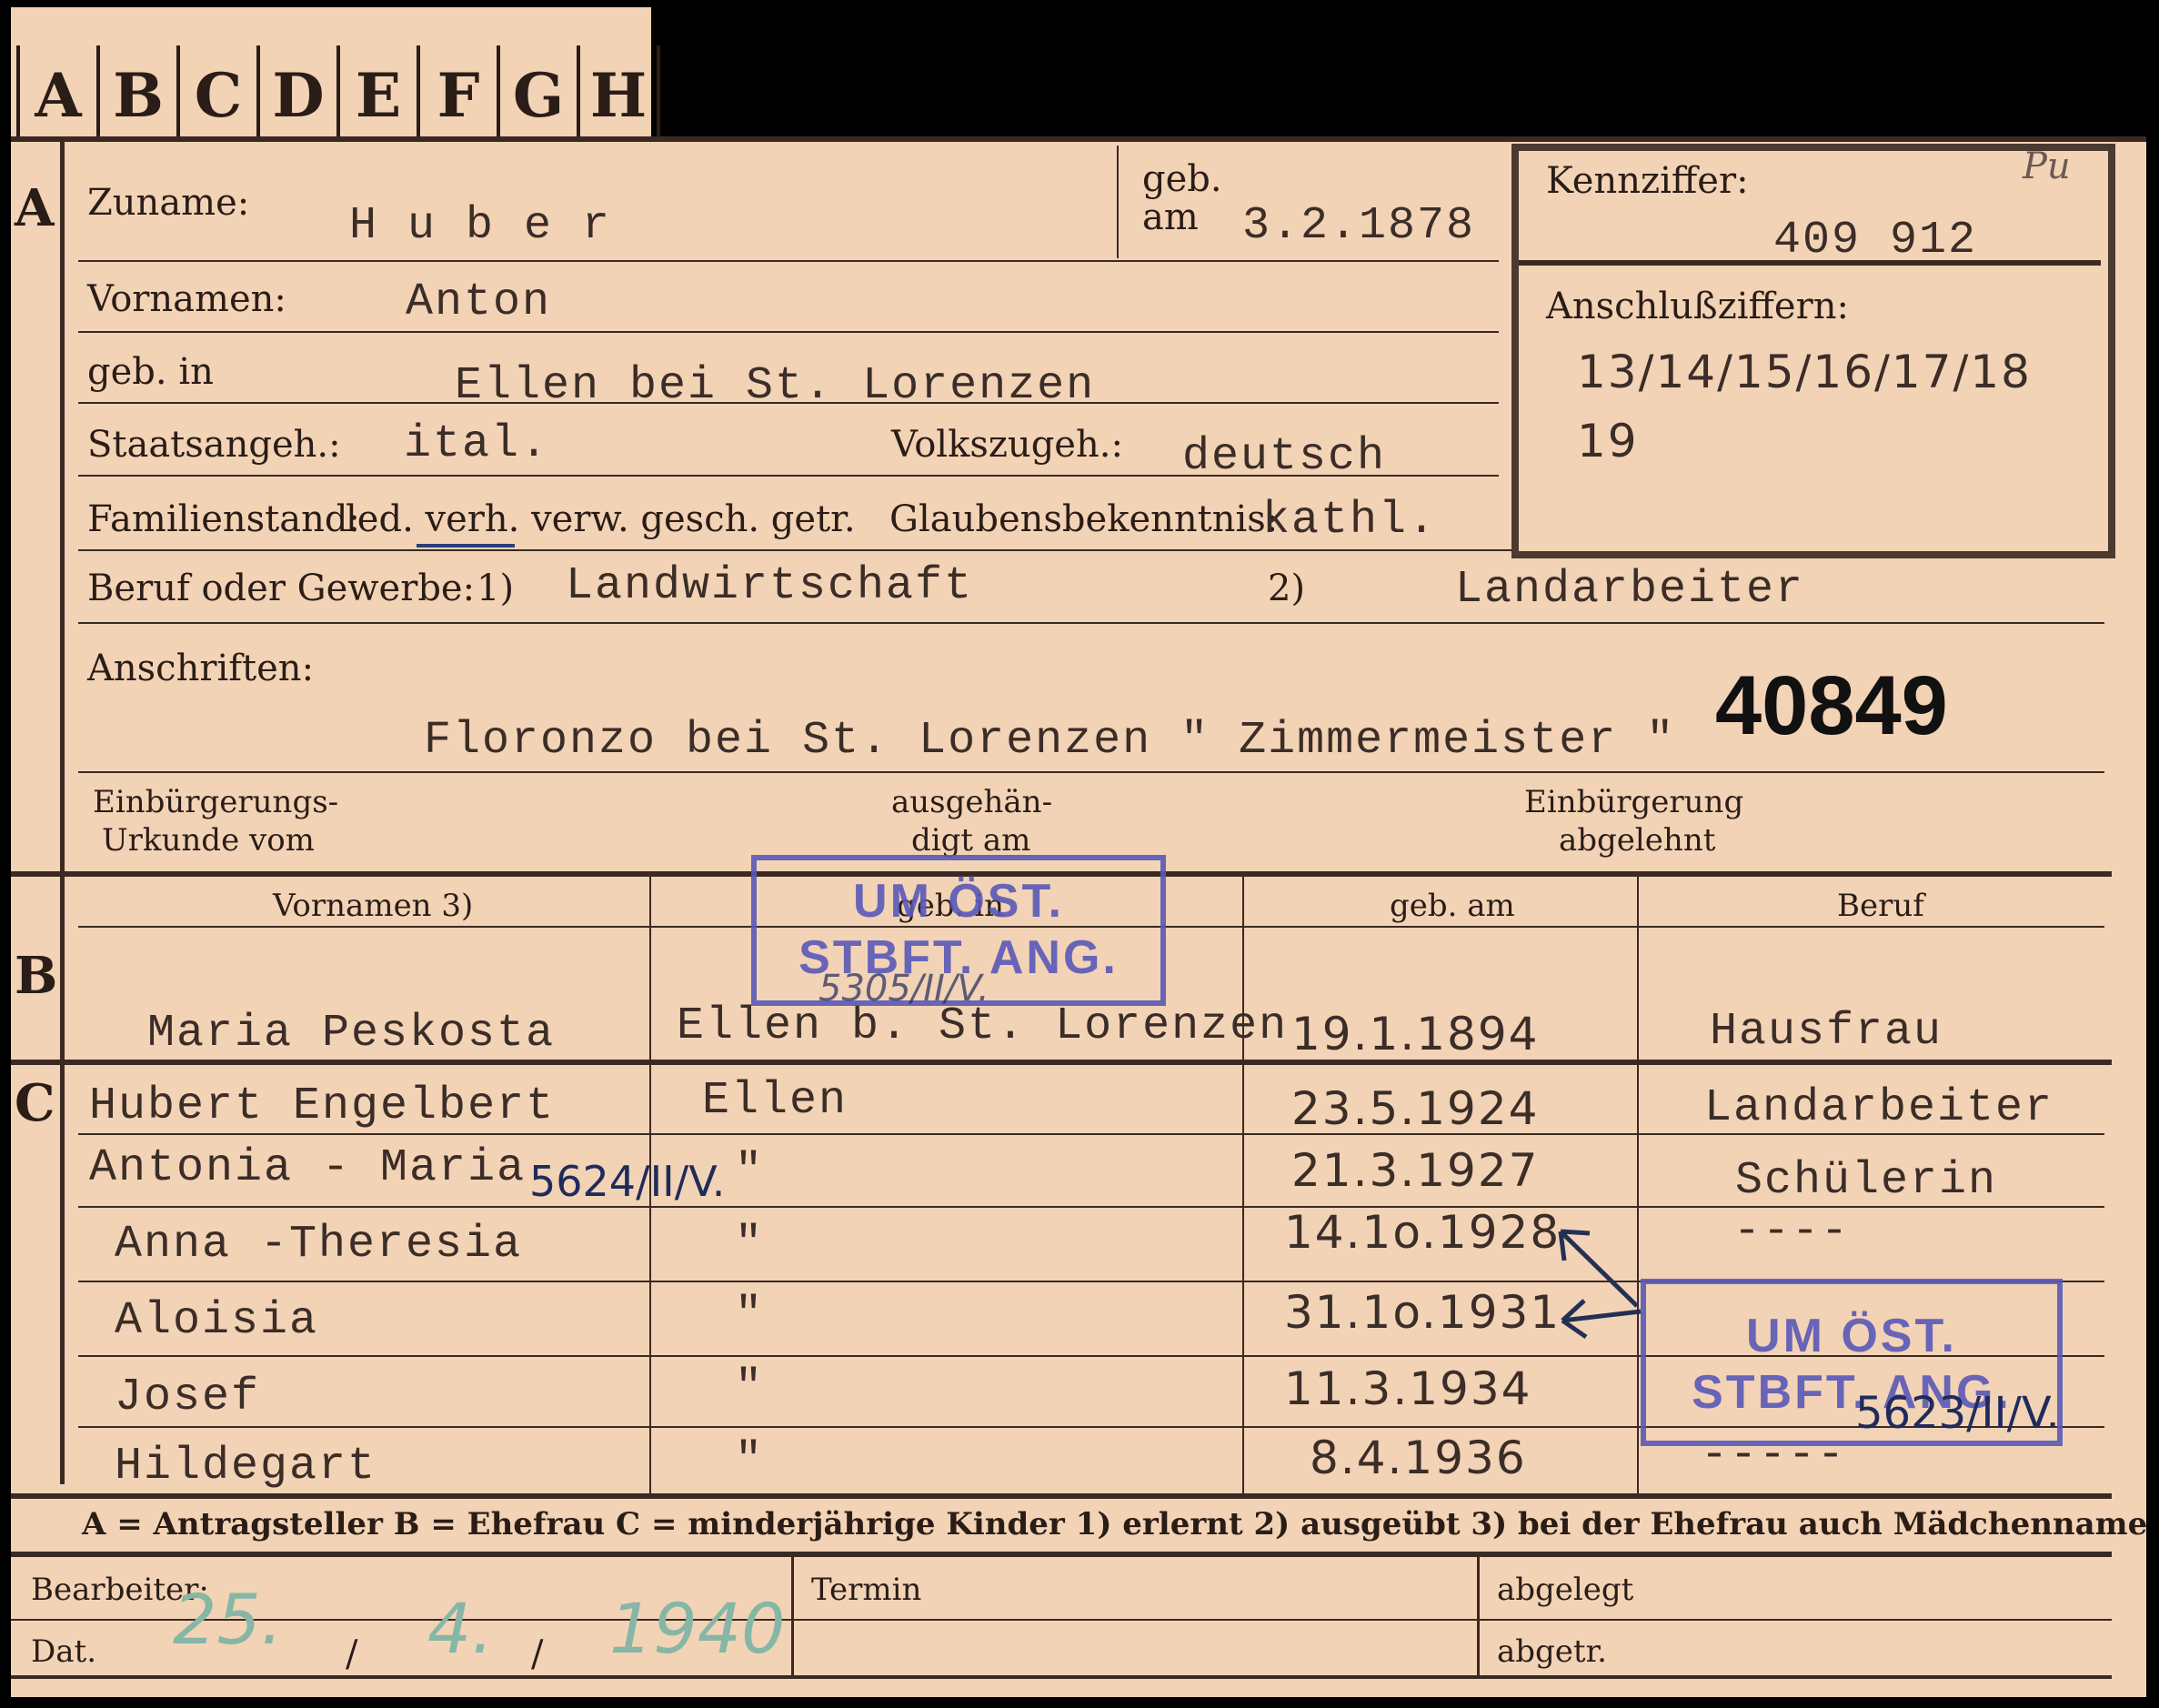 This screenshot has width=2159, height=1708. Describe the element at coordinates (750, 1388) in the screenshot. I see `child-5-born-in: "` at that location.